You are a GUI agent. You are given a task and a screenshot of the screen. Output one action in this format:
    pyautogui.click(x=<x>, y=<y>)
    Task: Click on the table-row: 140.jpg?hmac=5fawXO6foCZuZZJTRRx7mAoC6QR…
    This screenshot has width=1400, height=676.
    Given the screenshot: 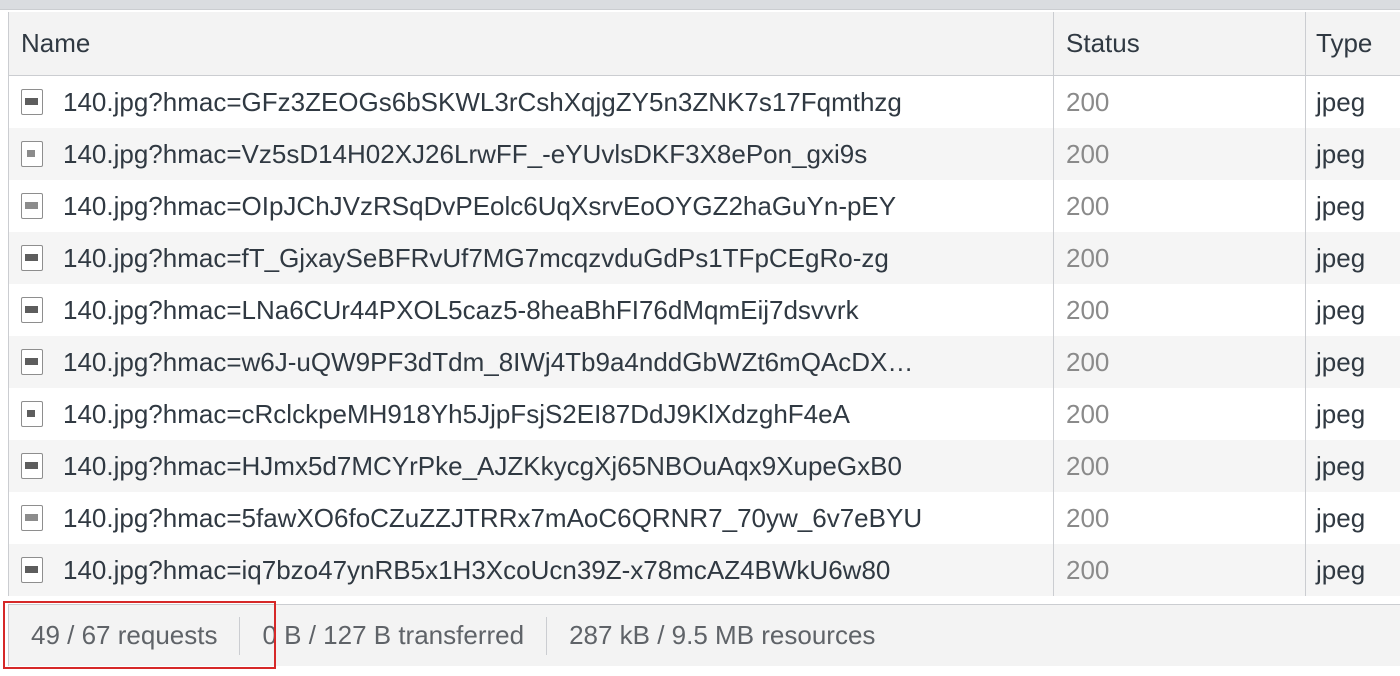 What is the action you would take?
    pyautogui.click(x=704, y=518)
    